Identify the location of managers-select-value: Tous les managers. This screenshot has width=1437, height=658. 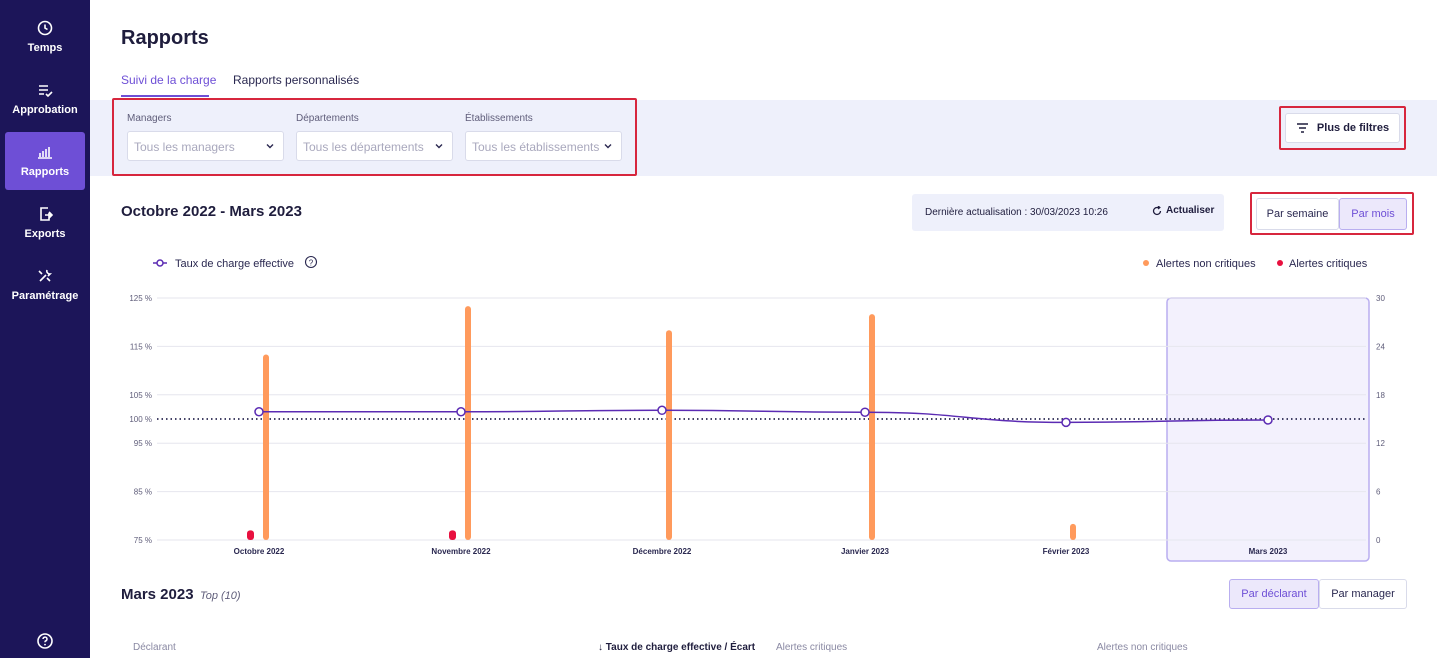
(184, 147).